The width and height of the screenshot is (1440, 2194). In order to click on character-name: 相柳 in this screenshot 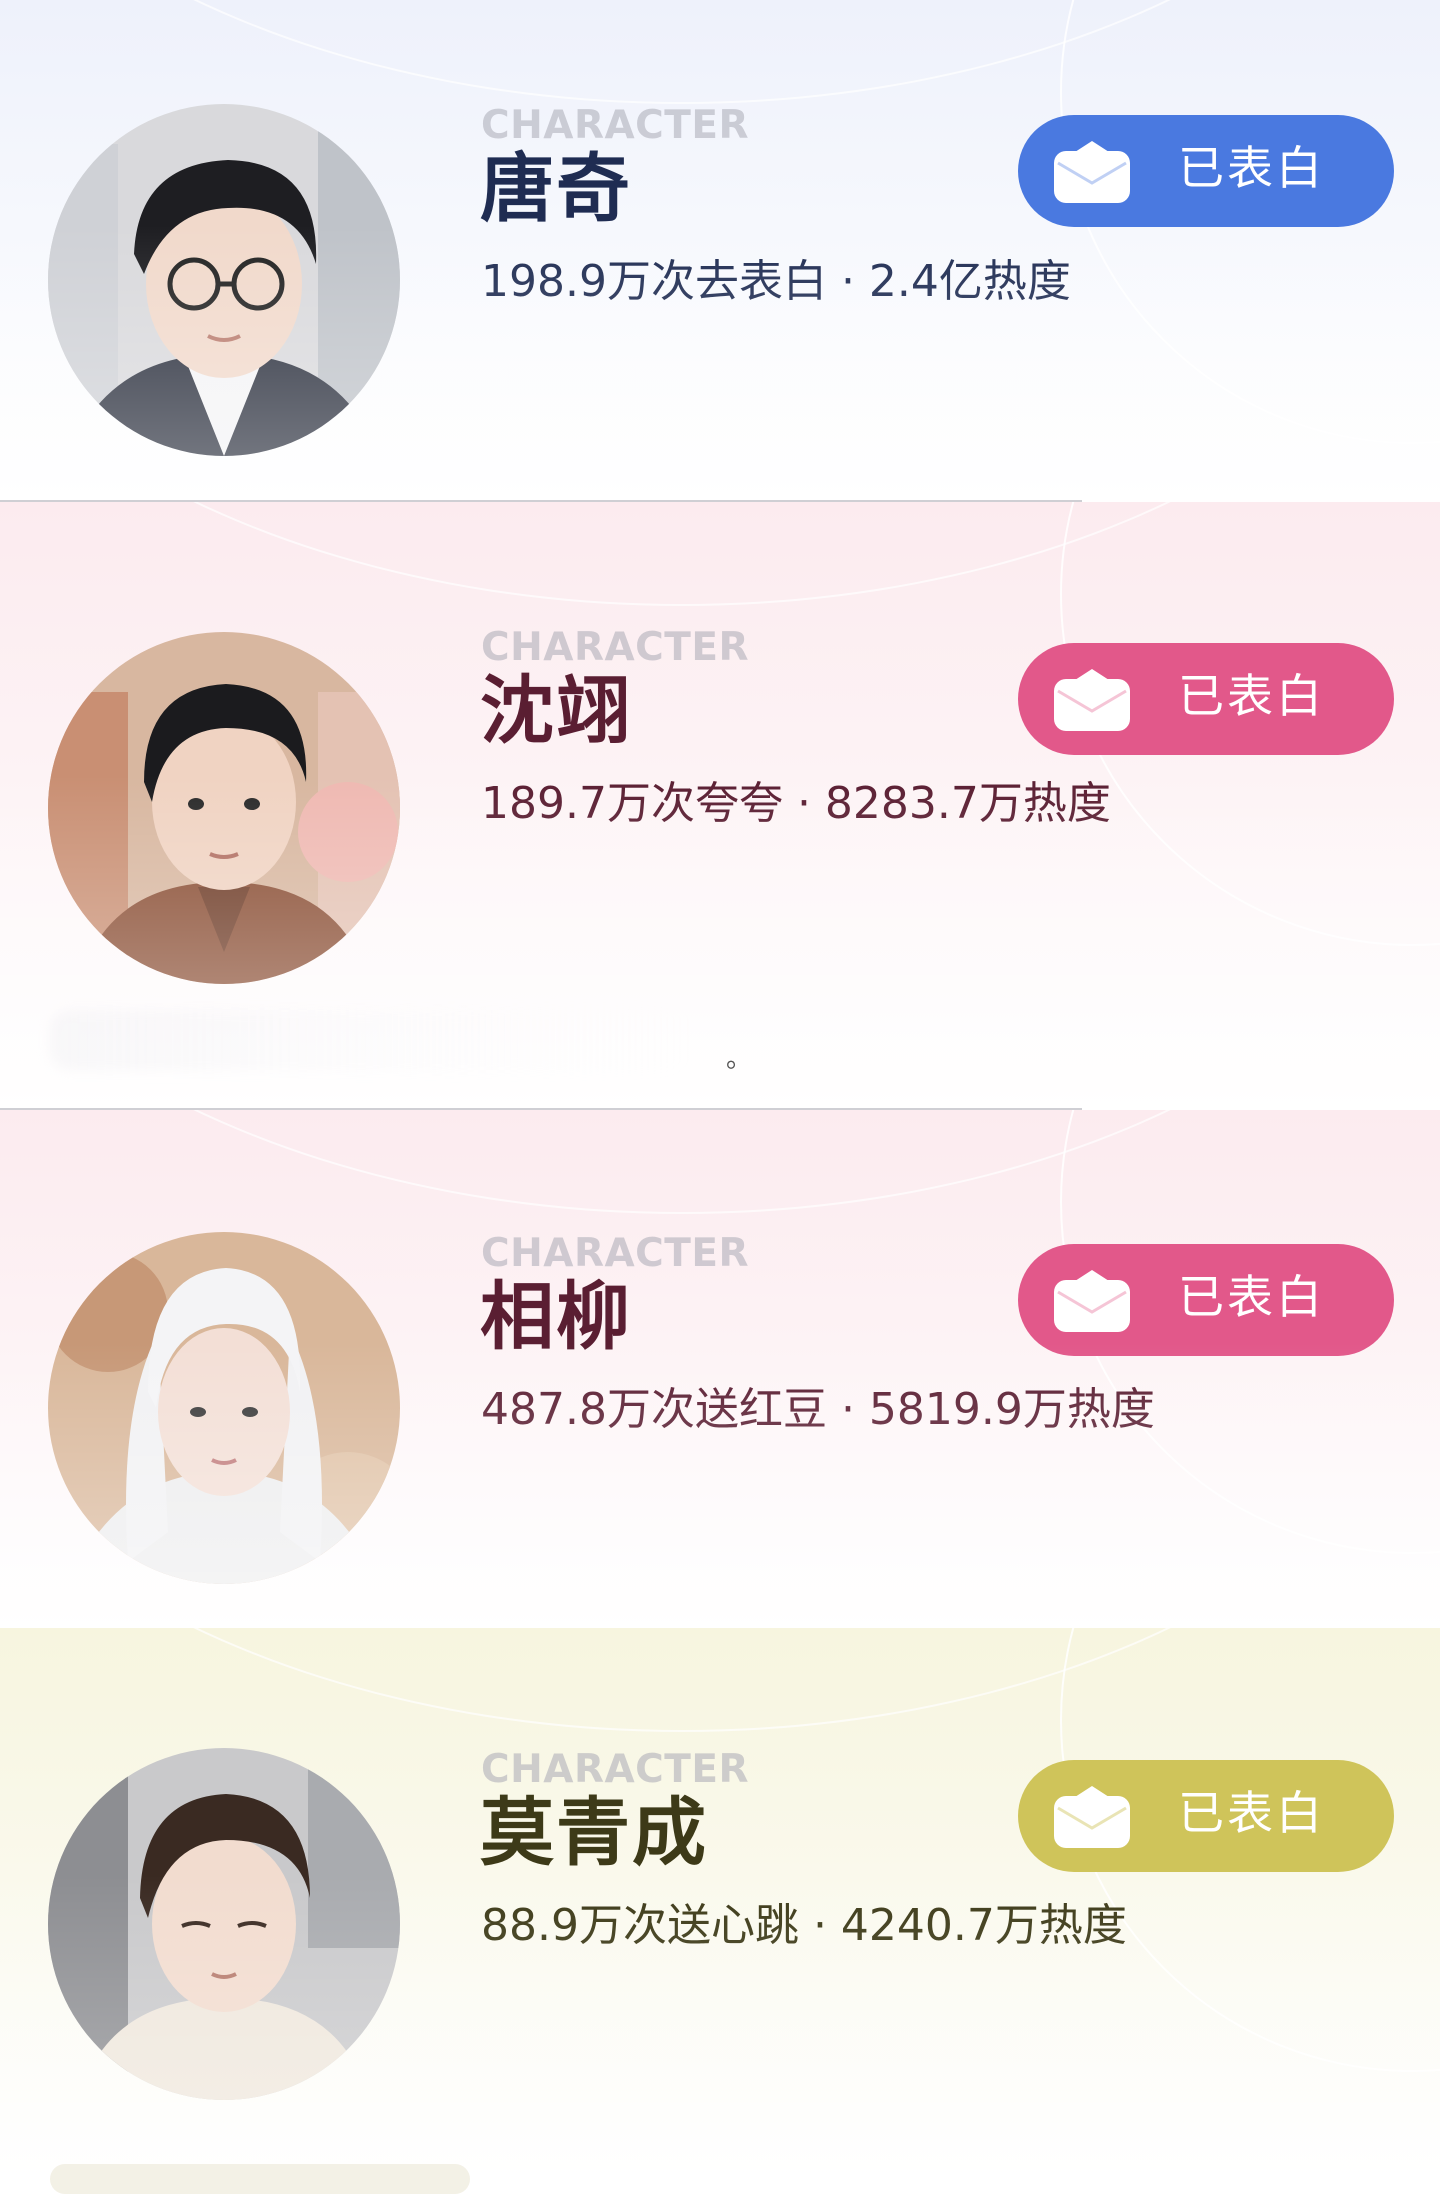, I will do `click(556, 1317)`.